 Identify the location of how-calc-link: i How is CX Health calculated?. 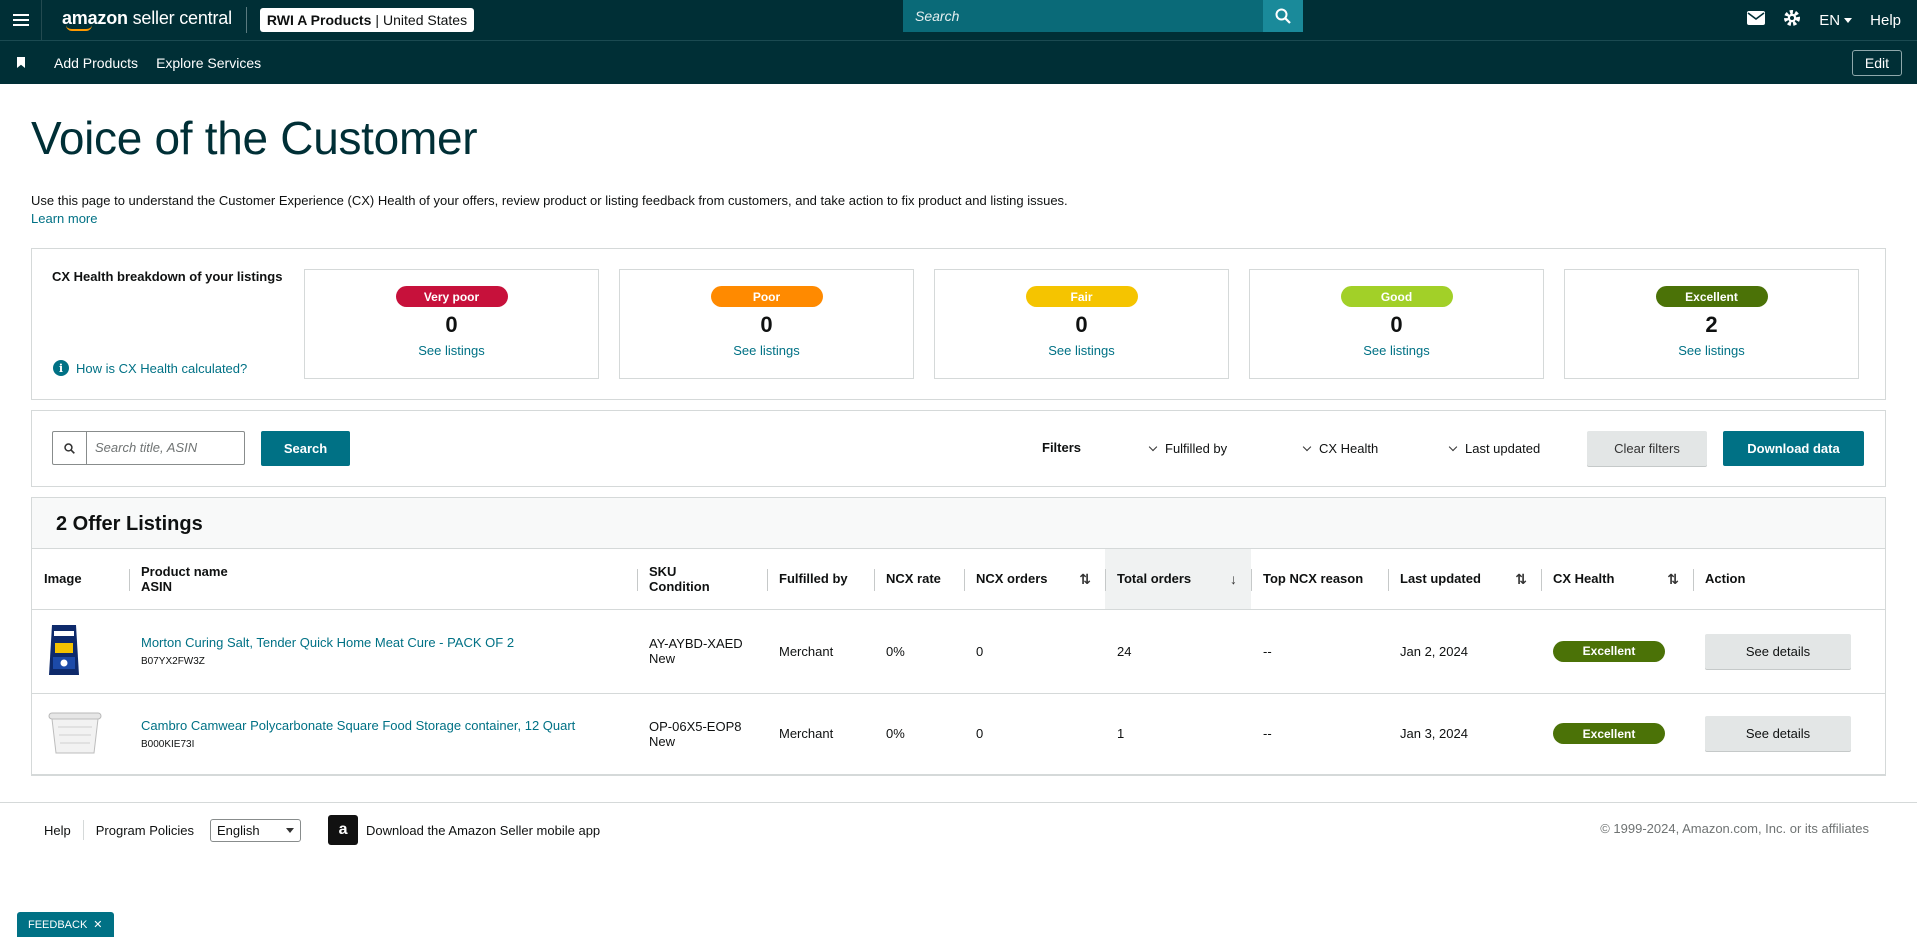
(150, 368).